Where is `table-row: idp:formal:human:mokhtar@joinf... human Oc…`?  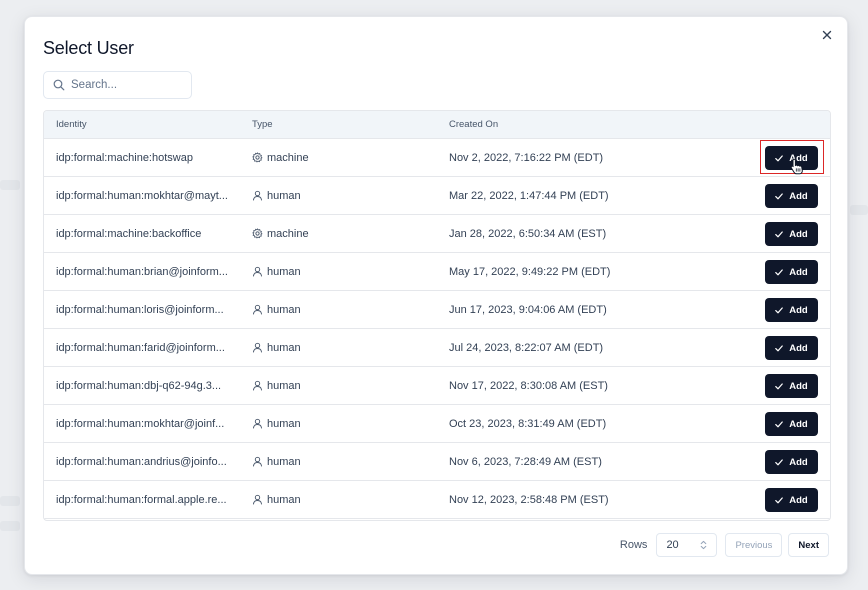 table-row: idp:formal:human:mokhtar@joinf... human Oc… is located at coordinates (437, 424).